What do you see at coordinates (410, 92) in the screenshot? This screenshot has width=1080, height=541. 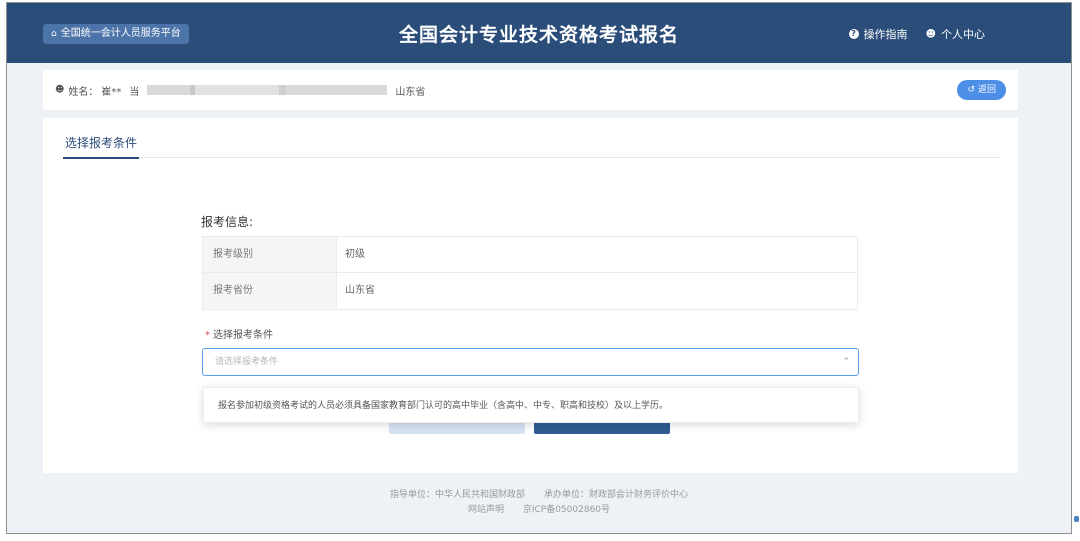 I see `province-value: 山东省` at bounding box center [410, 92].